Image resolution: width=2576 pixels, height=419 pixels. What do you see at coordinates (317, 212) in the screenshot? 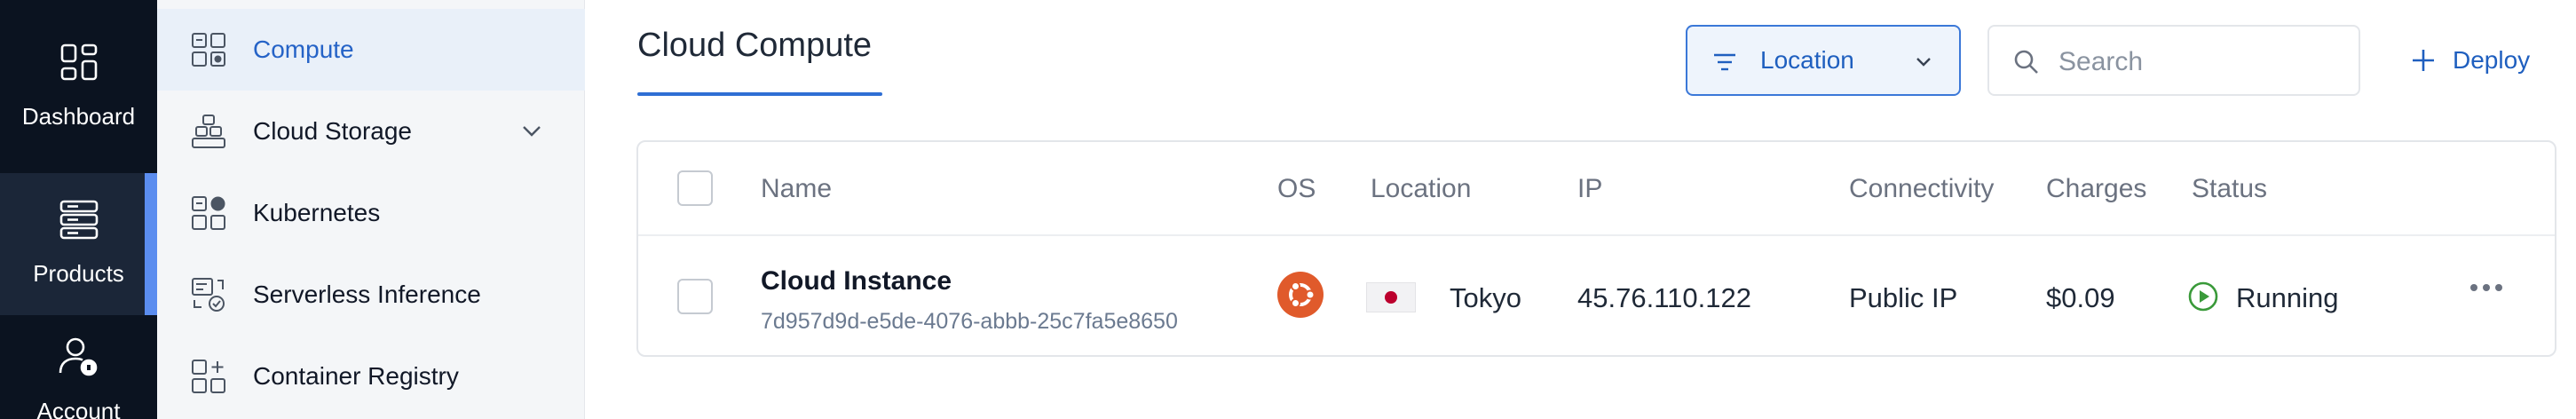
I see `sidebar-item-label: Kubernetes` at bounding box center [317, 212].